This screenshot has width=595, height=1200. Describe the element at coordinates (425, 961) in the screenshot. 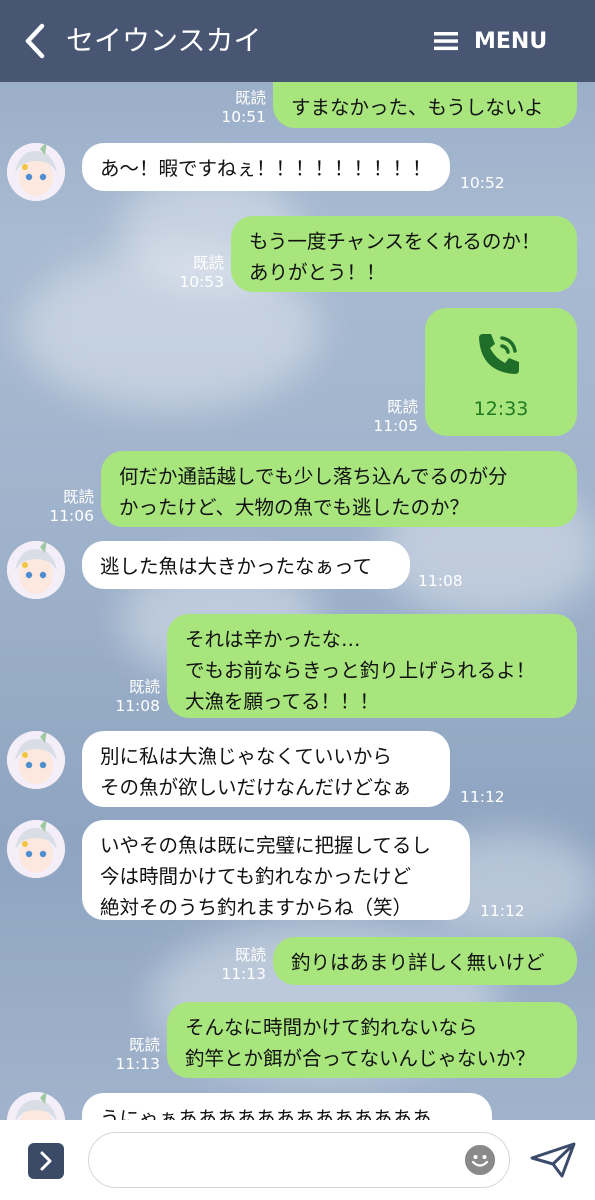

I see `message-bubble: 釣りはあまり詳しく無いけど` at that location.